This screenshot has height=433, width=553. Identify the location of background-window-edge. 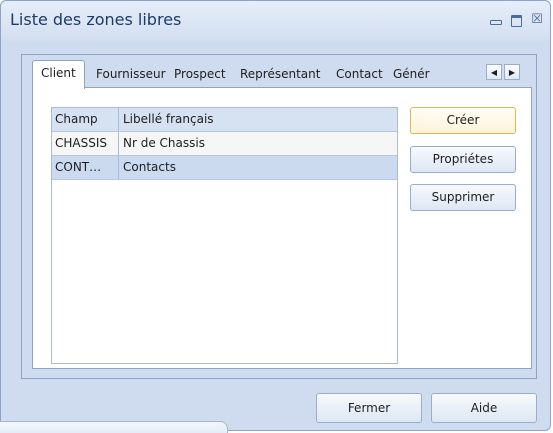
(114, 427).